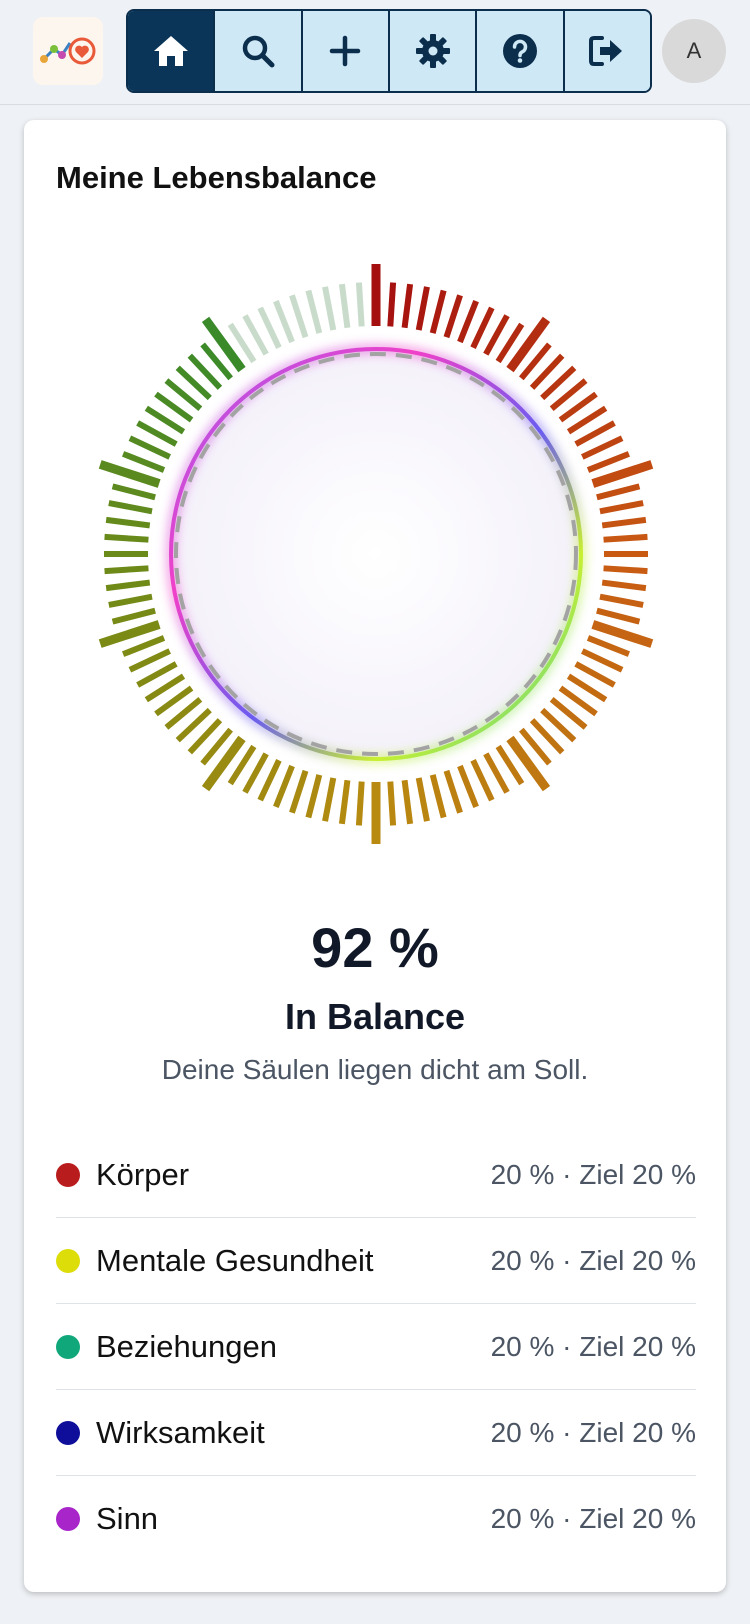 This screenshot has height=1624, width=750. Describe the element at coordinates (180, 1432) in the screenshot. I see `pillar-name: Wirksamkeit` at that location.